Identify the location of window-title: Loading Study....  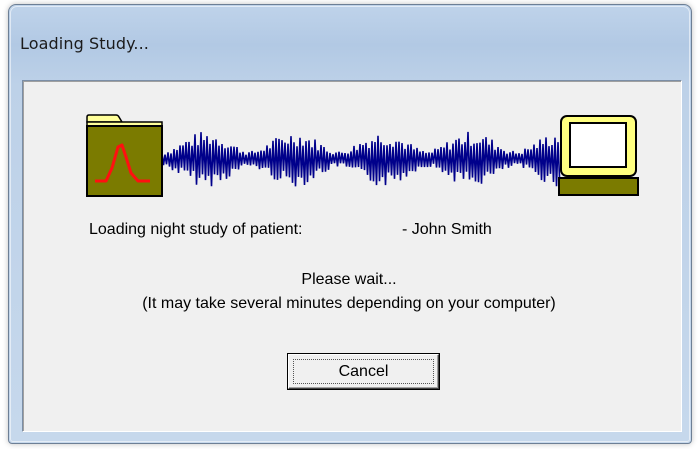
(84, 43).